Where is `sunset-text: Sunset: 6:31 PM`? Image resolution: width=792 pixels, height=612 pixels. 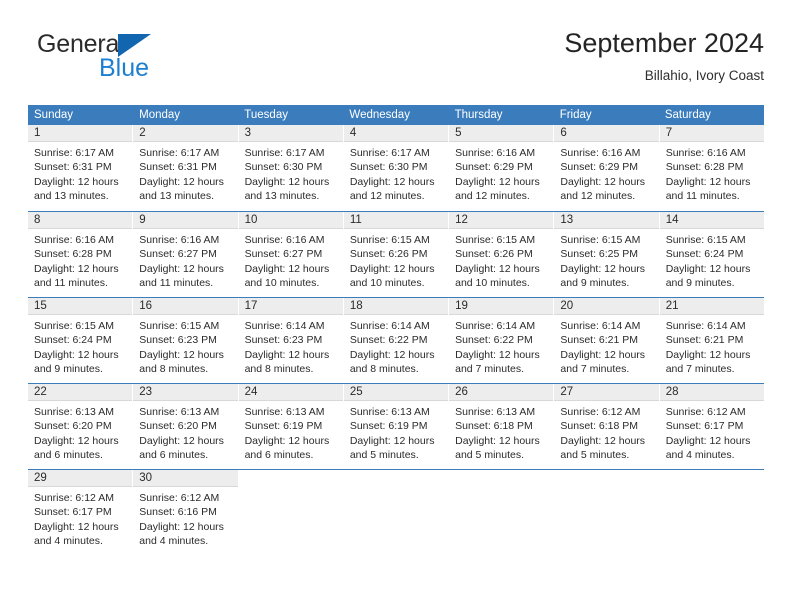 sunset-text: Sunset: 6:31 PM is located at coordinates (178, 167).